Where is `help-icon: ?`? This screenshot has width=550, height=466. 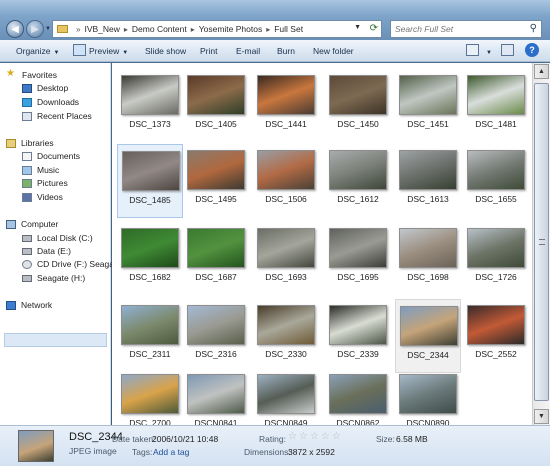
help-icon: ? is located at coordinates (532, 50).